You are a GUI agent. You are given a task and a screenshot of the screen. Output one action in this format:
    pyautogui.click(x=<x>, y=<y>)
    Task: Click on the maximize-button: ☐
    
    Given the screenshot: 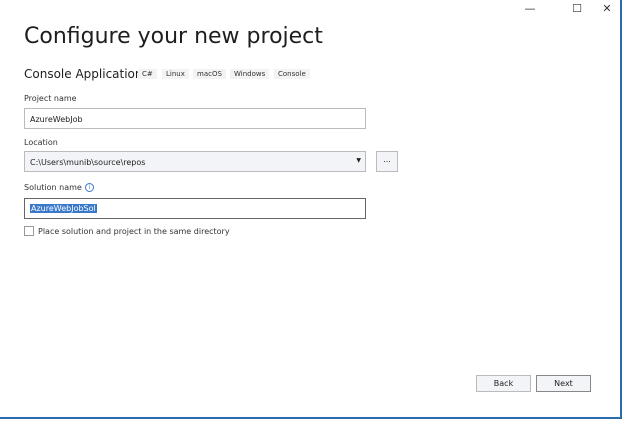 What is the action you would take?
    pyautogui.click(x=577, y=9)
    